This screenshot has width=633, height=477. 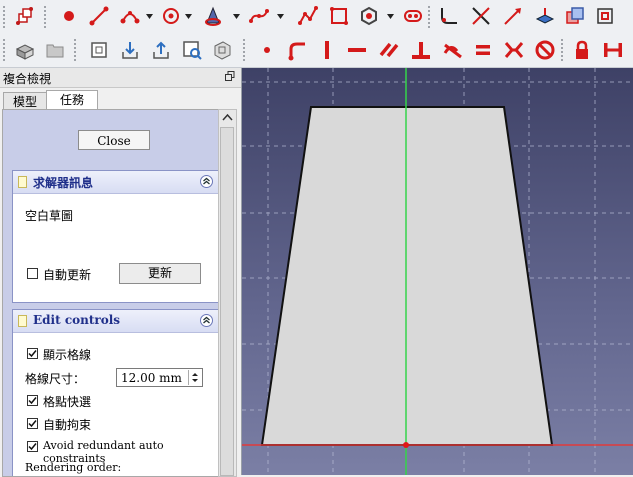 I want to click on export-icon, so click(x=161, y=50).